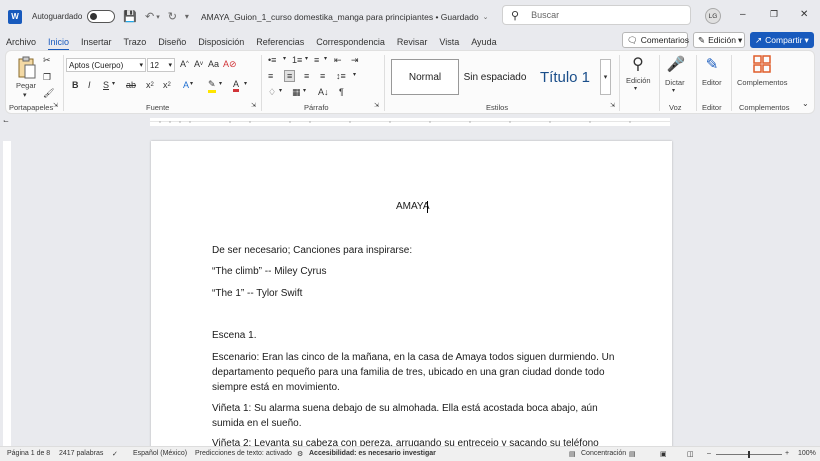 This screenshot has height=461, width=820. I want to click on horizontal-ruler, so click(410, 122).